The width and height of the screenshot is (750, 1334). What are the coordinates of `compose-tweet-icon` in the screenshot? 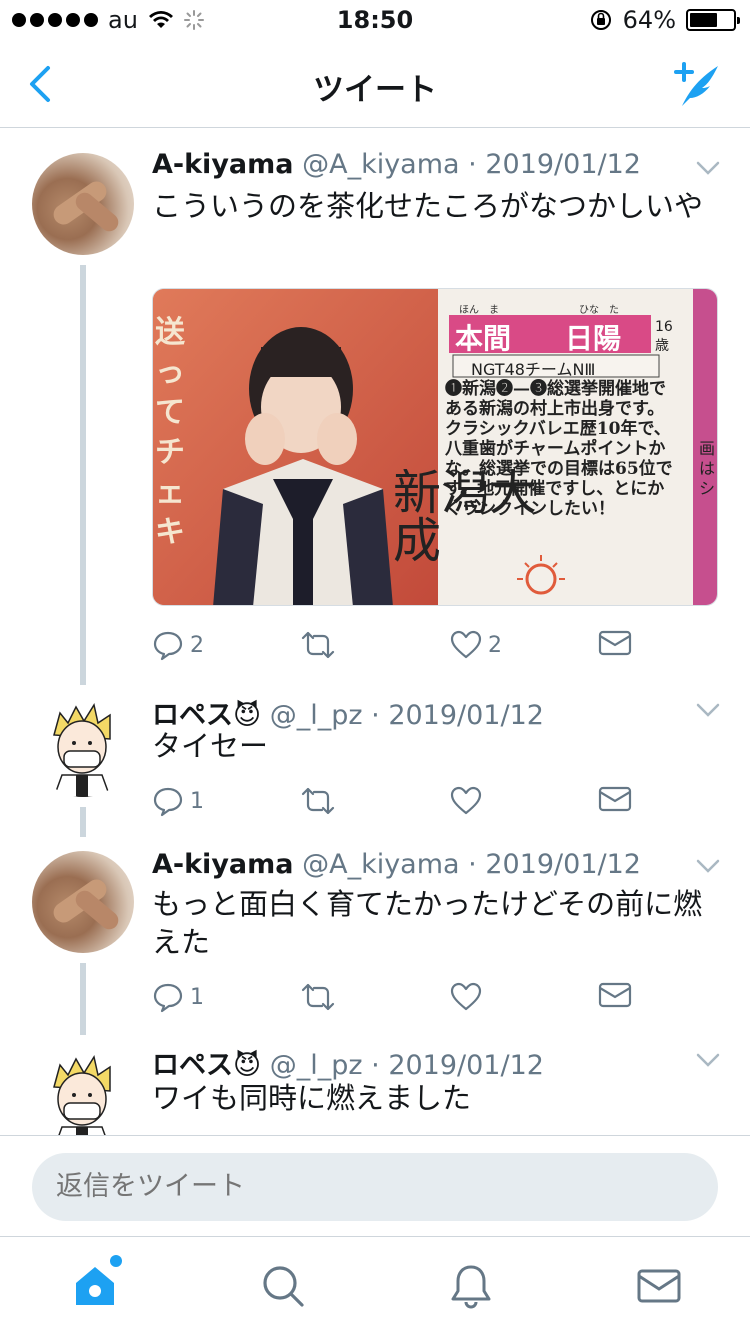 It's located at (696, 84).